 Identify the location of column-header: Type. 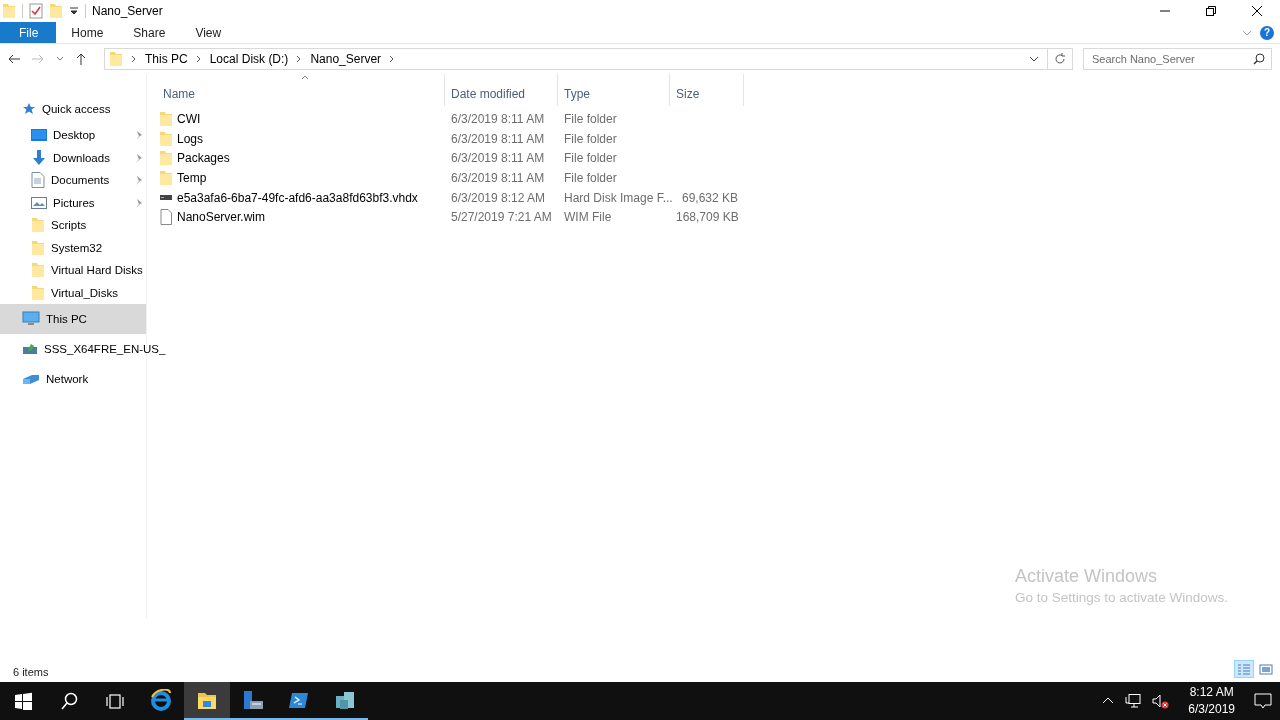
(614, 90).